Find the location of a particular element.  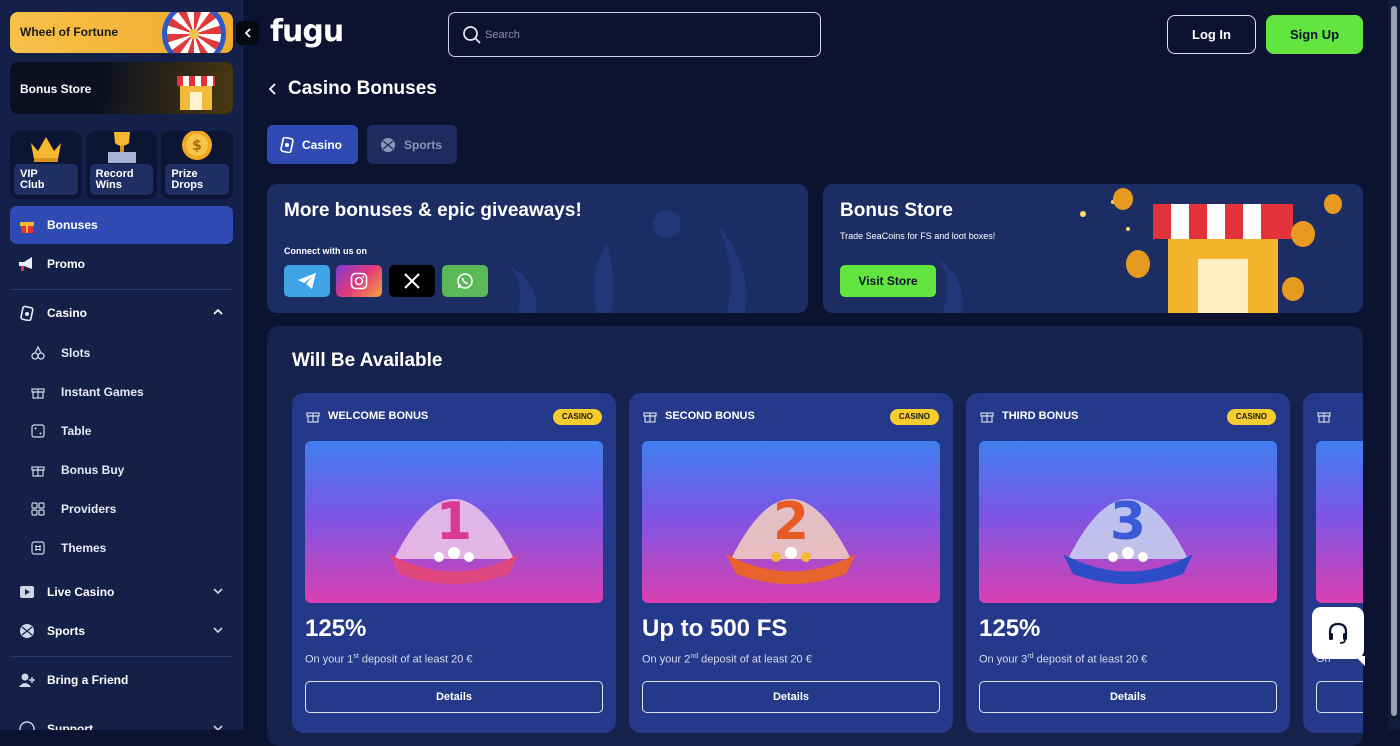

search-bar is located at coordinates (634, 34).